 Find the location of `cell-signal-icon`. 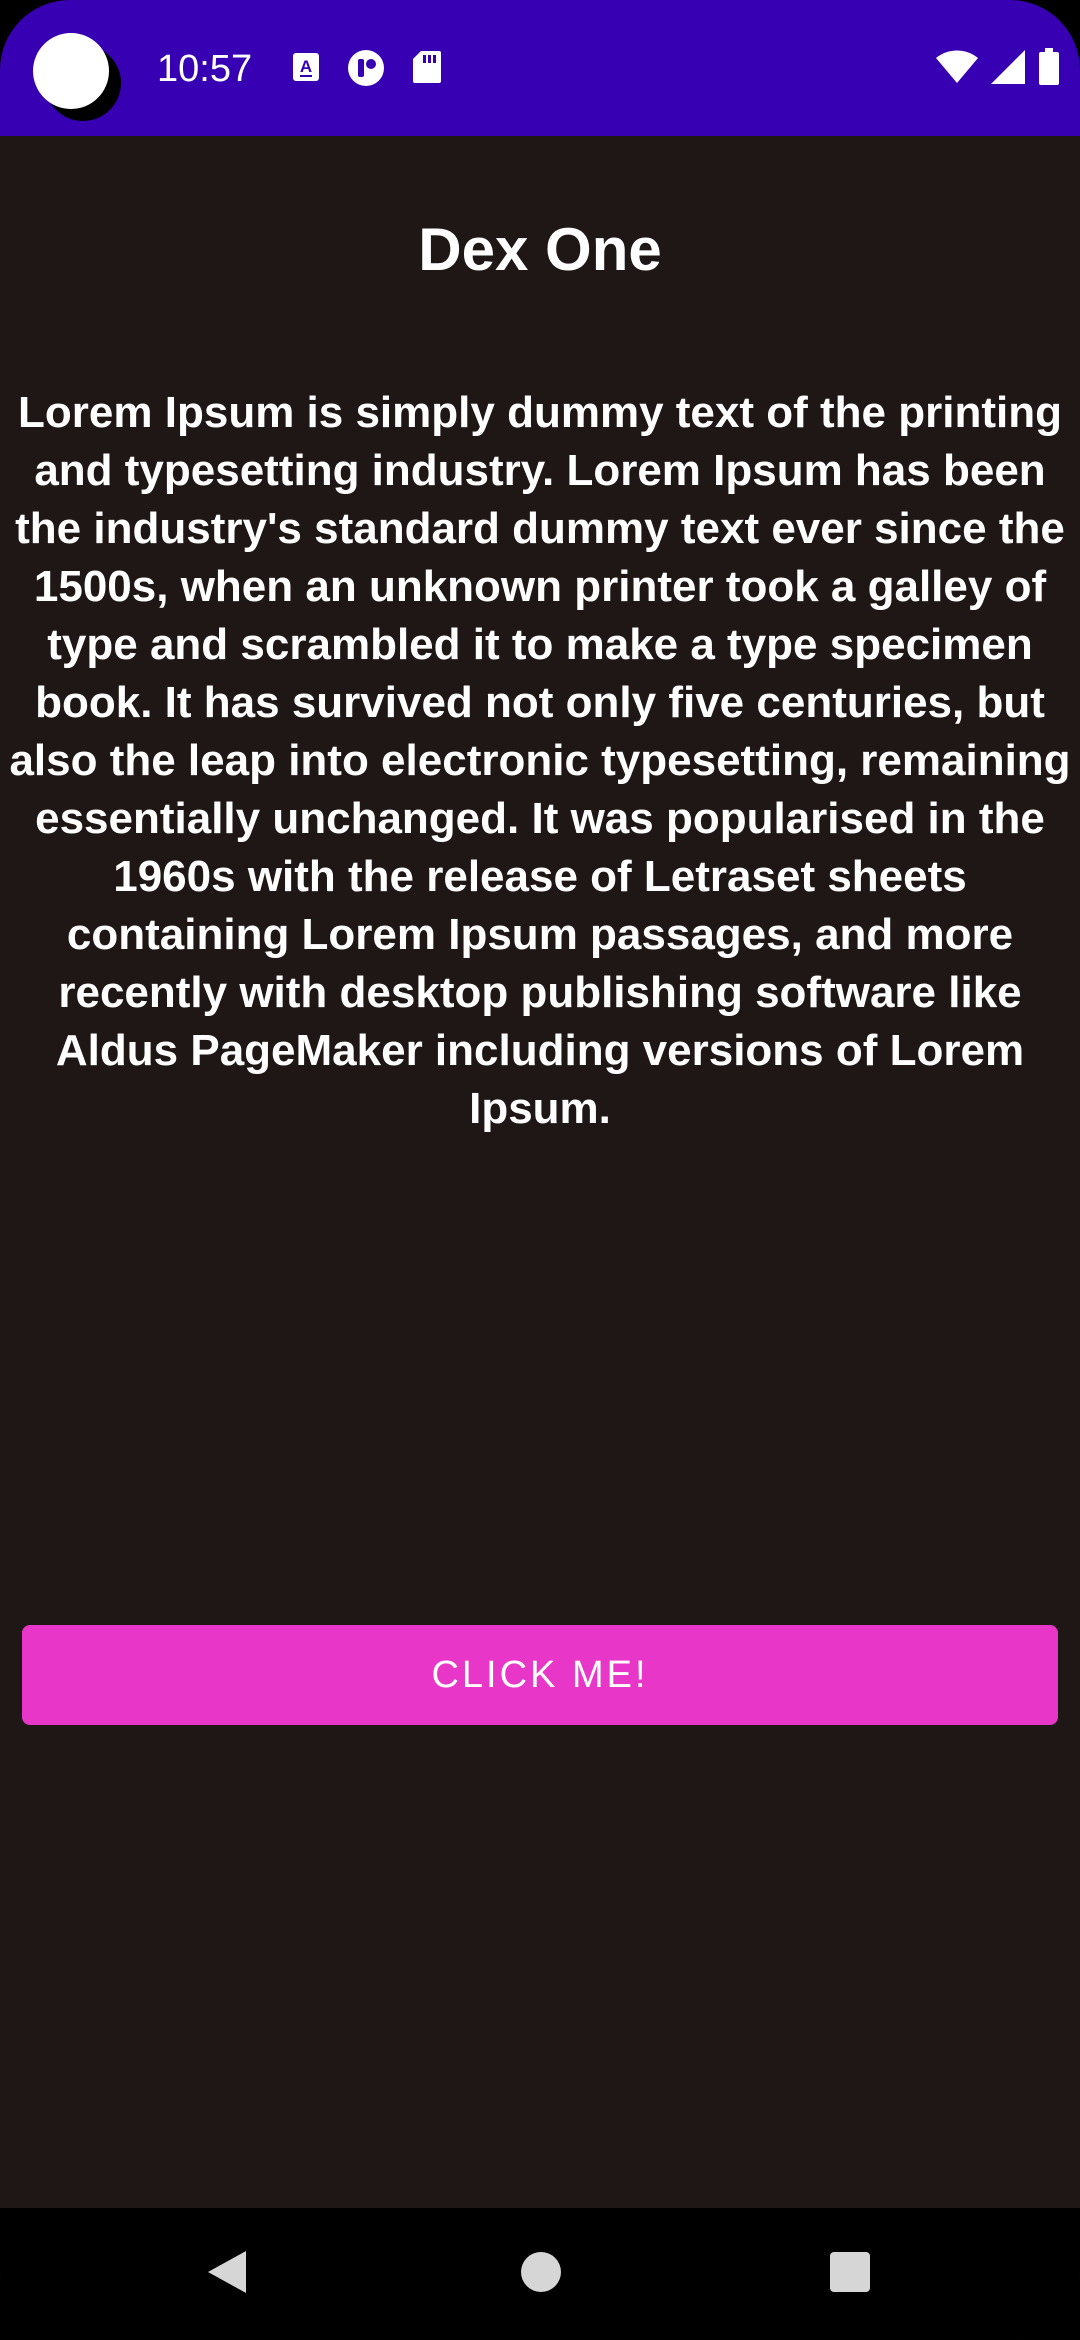

cell-signal-icon is located at coordinates (1008, 69).